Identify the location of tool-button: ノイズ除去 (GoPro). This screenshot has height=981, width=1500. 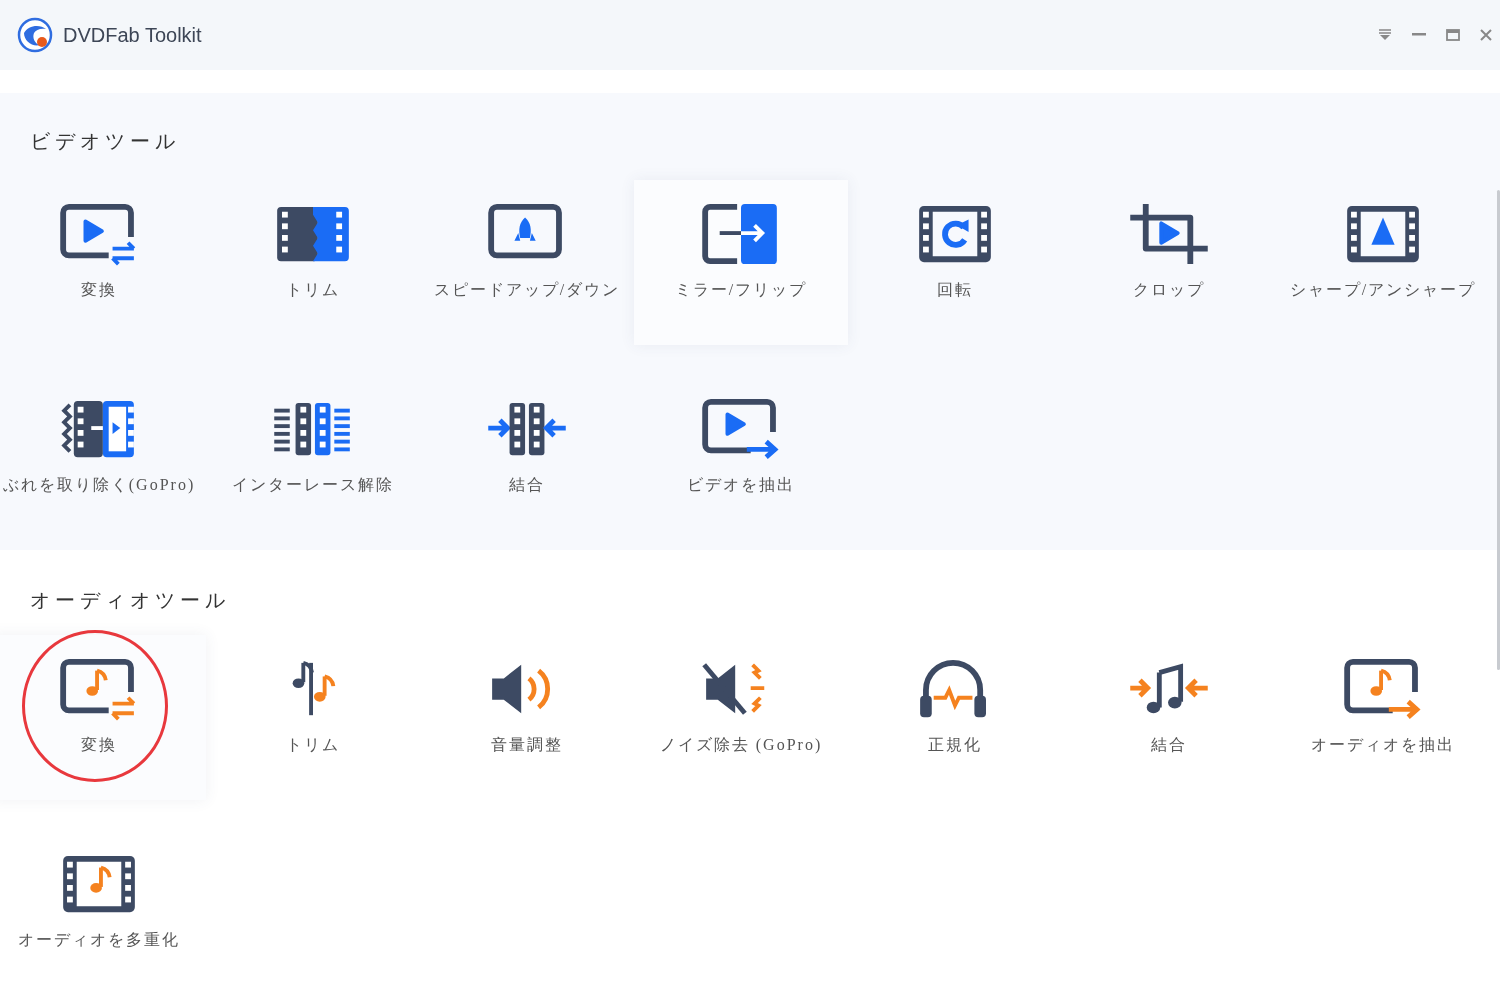
(741, 717).